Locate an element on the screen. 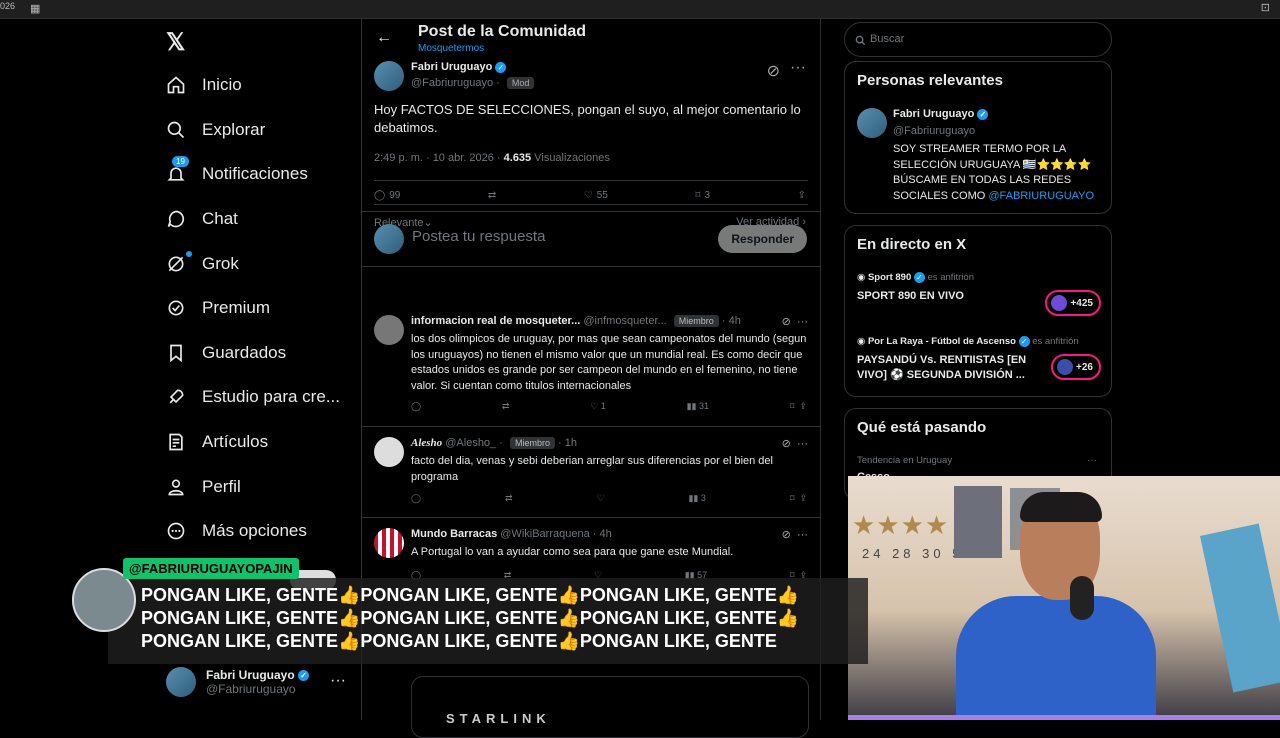 The height and width of the screenshot is (738, 1280). post-time: 2:49 p. m. · 10 abr. 2026 · is located at coordinates (437, 158).